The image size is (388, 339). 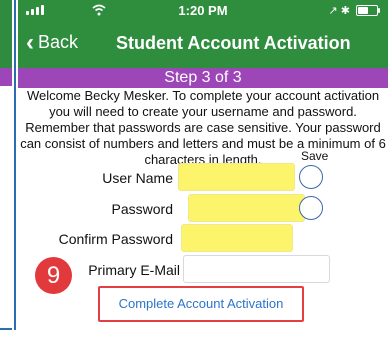 I want to click on background-card-bottom, so click(x=6, y=329).